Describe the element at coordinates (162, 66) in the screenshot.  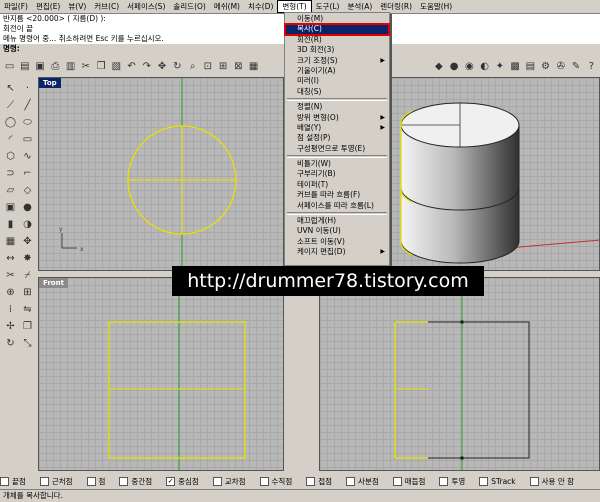
I see `pan-icon: ✥` at that location.